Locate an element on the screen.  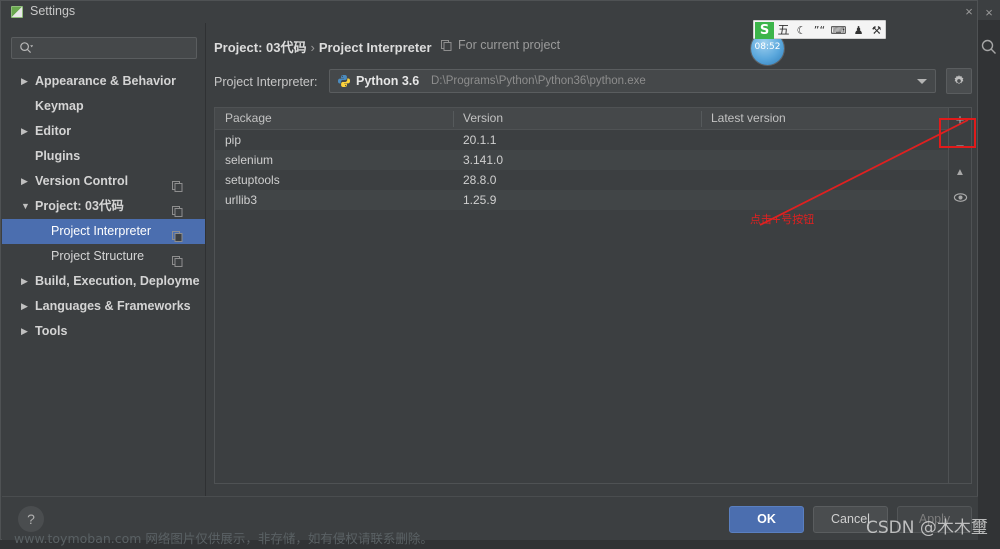
ide-close-icon: × is located at coordinates (989, 13).